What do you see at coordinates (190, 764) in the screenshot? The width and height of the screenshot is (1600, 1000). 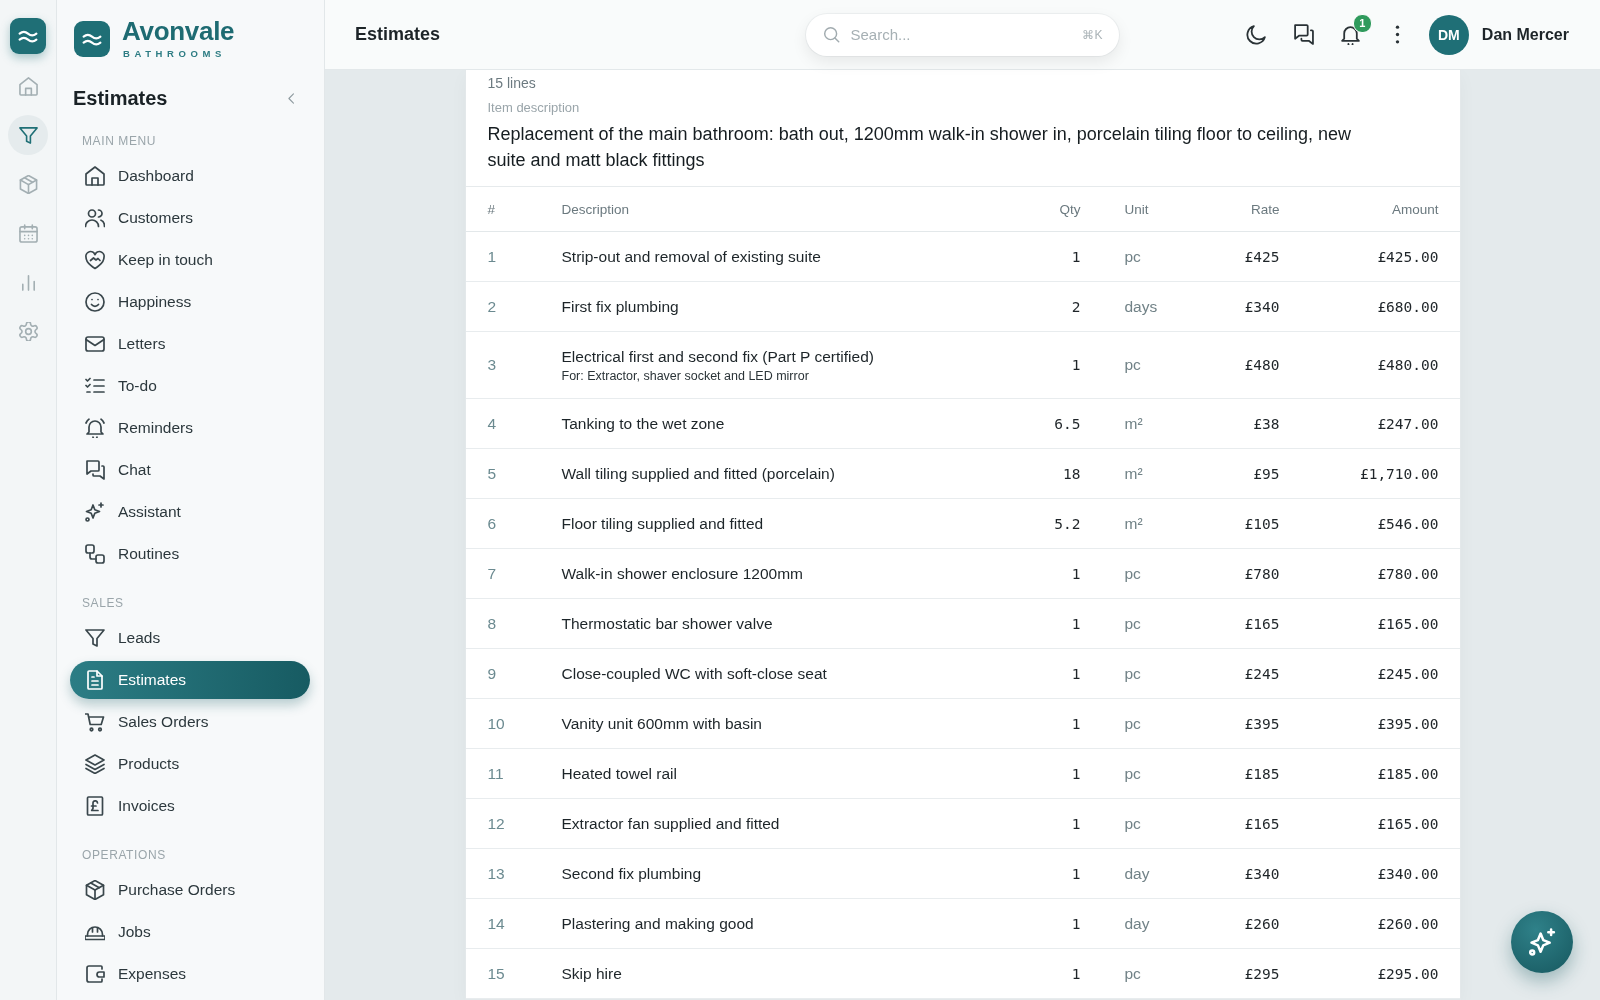 I see `sidebar-item: Products` at bounding box center [190, 764].